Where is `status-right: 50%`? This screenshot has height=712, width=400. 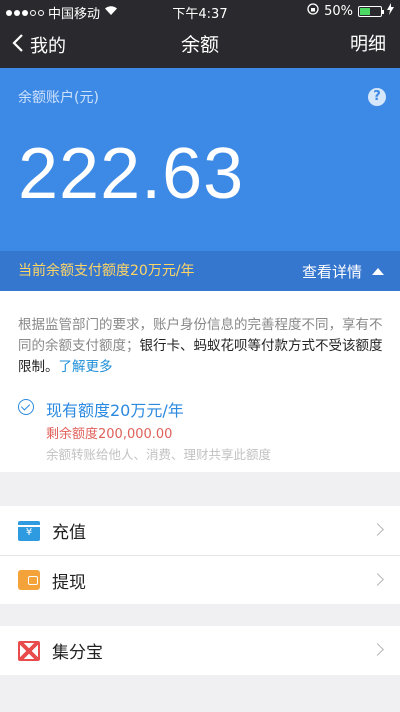
status-right: 50% is located at coordinates (350, 11).